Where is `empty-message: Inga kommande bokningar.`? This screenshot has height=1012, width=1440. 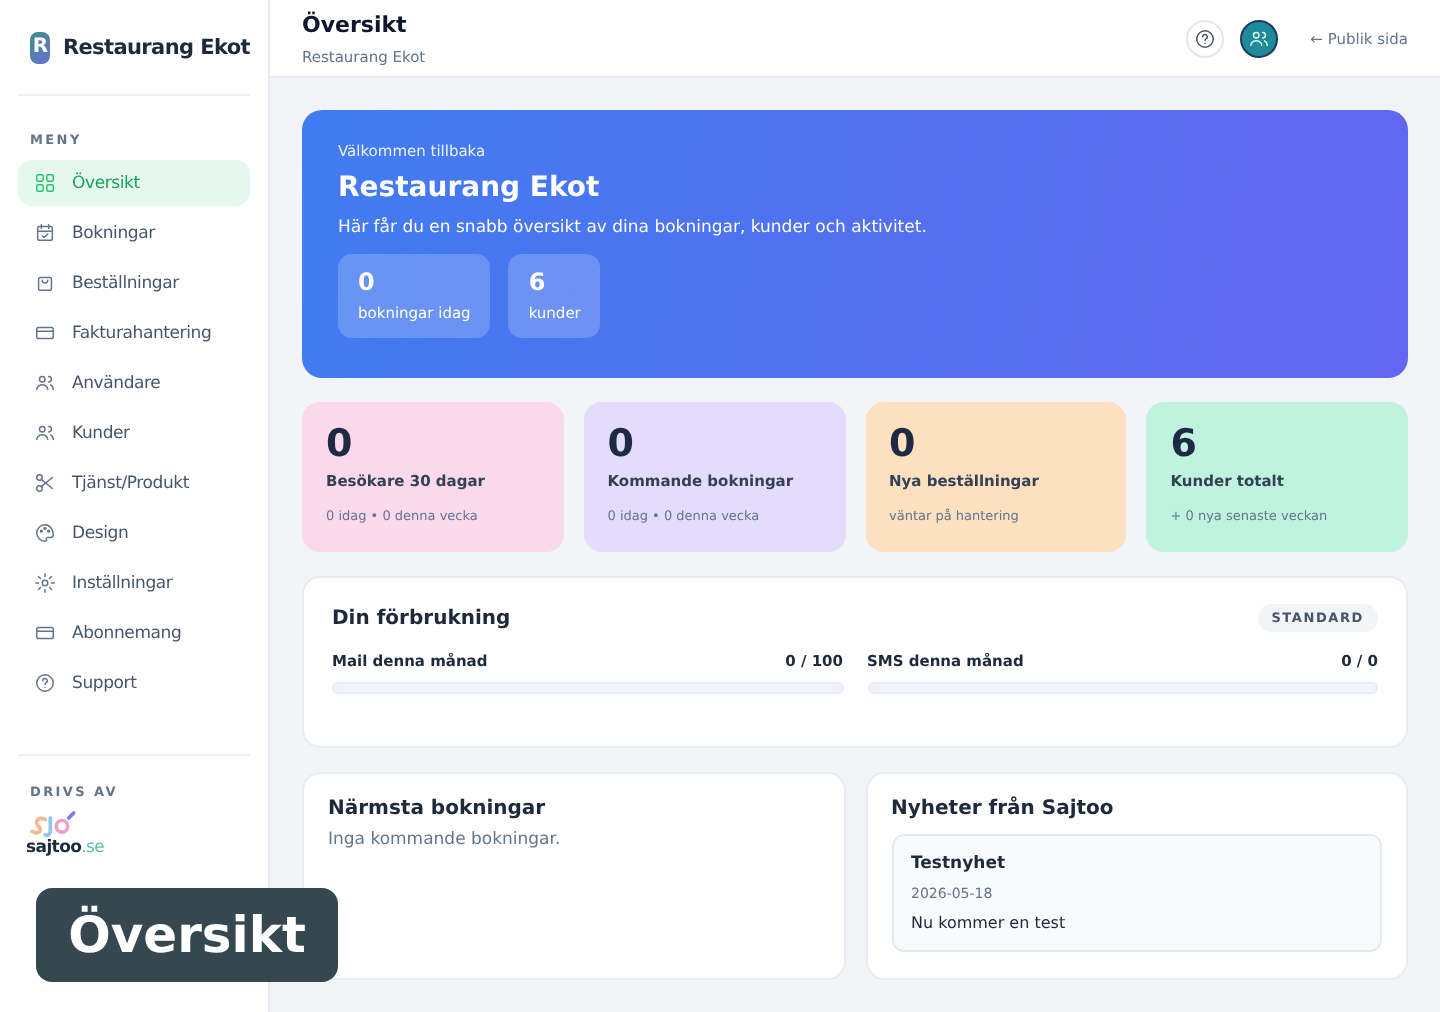 empty-message: Inga kommande bokningar. is located at coordinates (445, 840).